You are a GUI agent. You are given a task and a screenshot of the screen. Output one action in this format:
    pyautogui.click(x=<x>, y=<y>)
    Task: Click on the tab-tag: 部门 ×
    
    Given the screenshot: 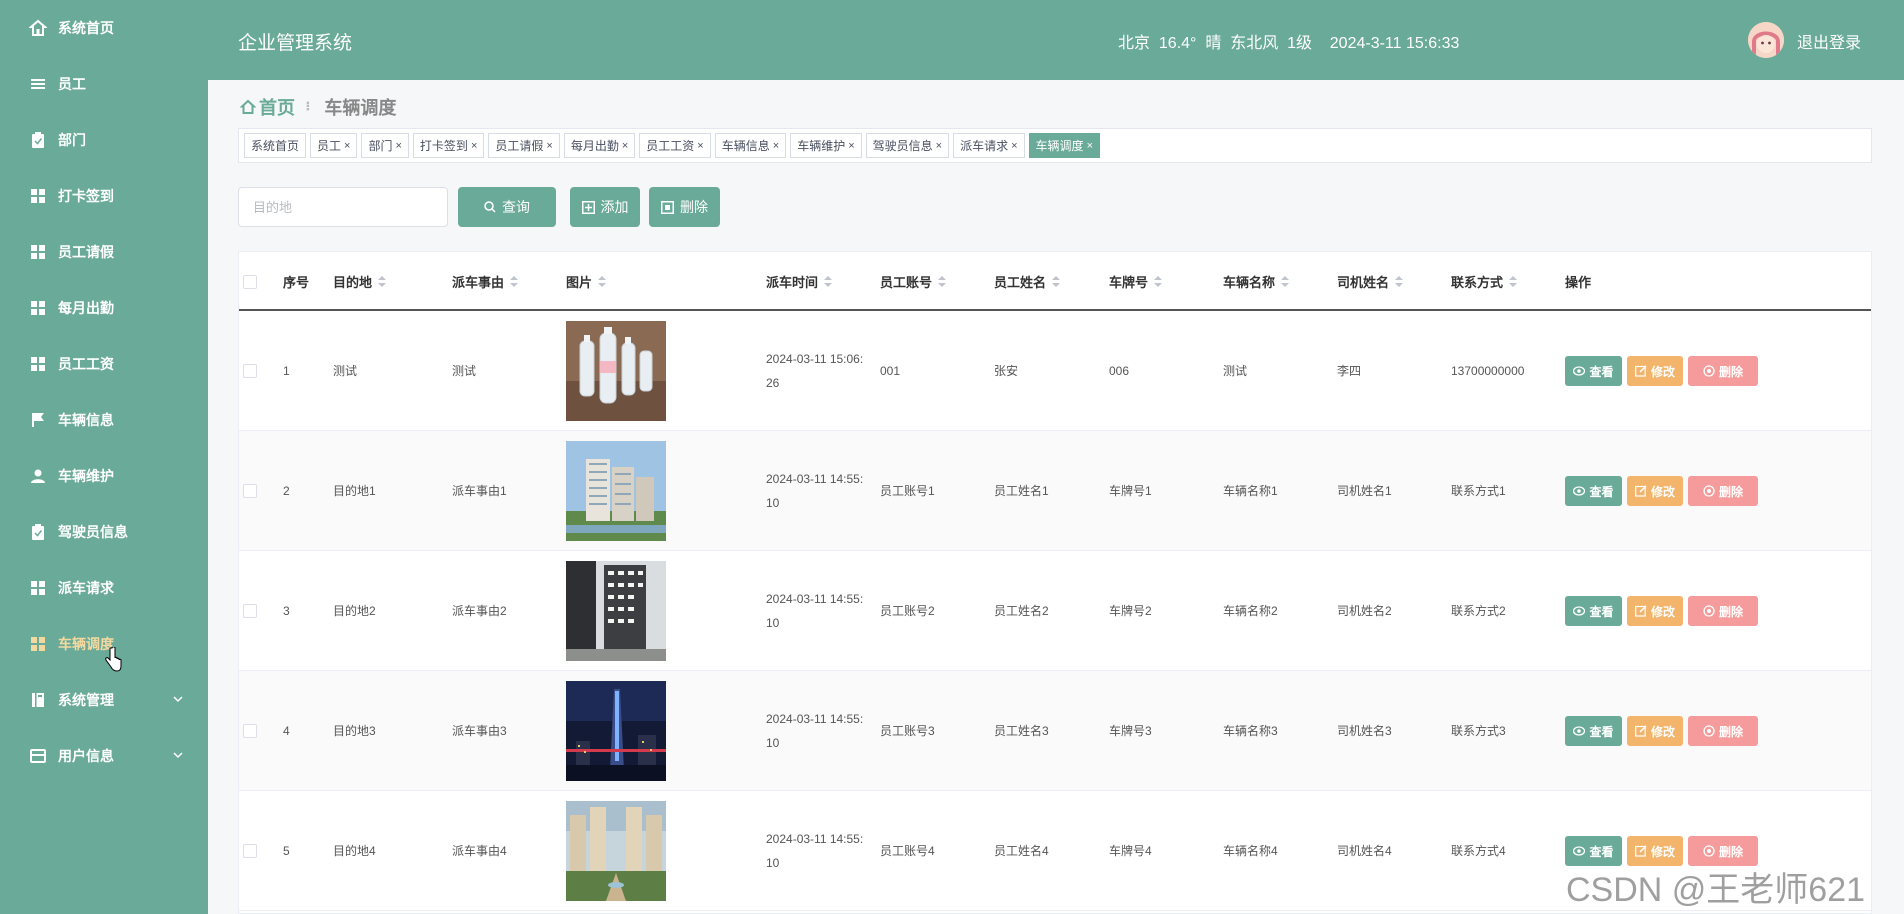 What is the action you would take?
    pyautogui.click(x=385, y=145)
    